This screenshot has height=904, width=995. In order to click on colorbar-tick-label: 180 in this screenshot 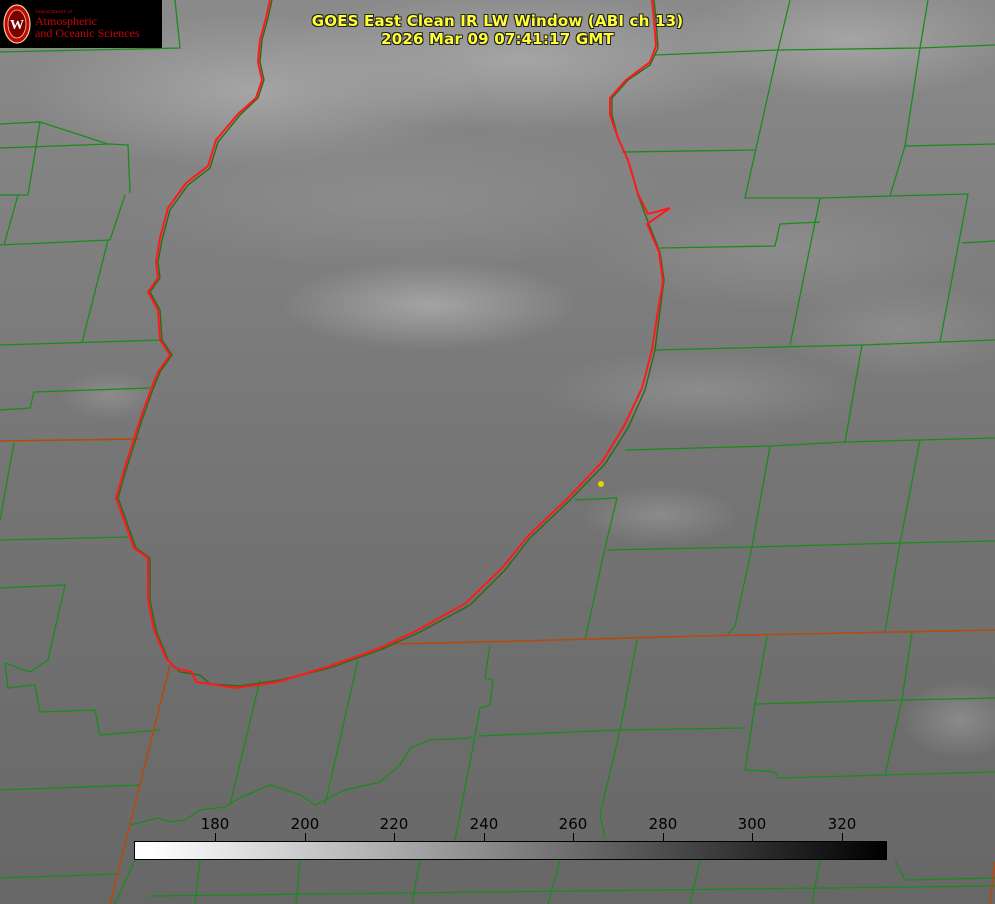, I will do `click(215, 824)`.